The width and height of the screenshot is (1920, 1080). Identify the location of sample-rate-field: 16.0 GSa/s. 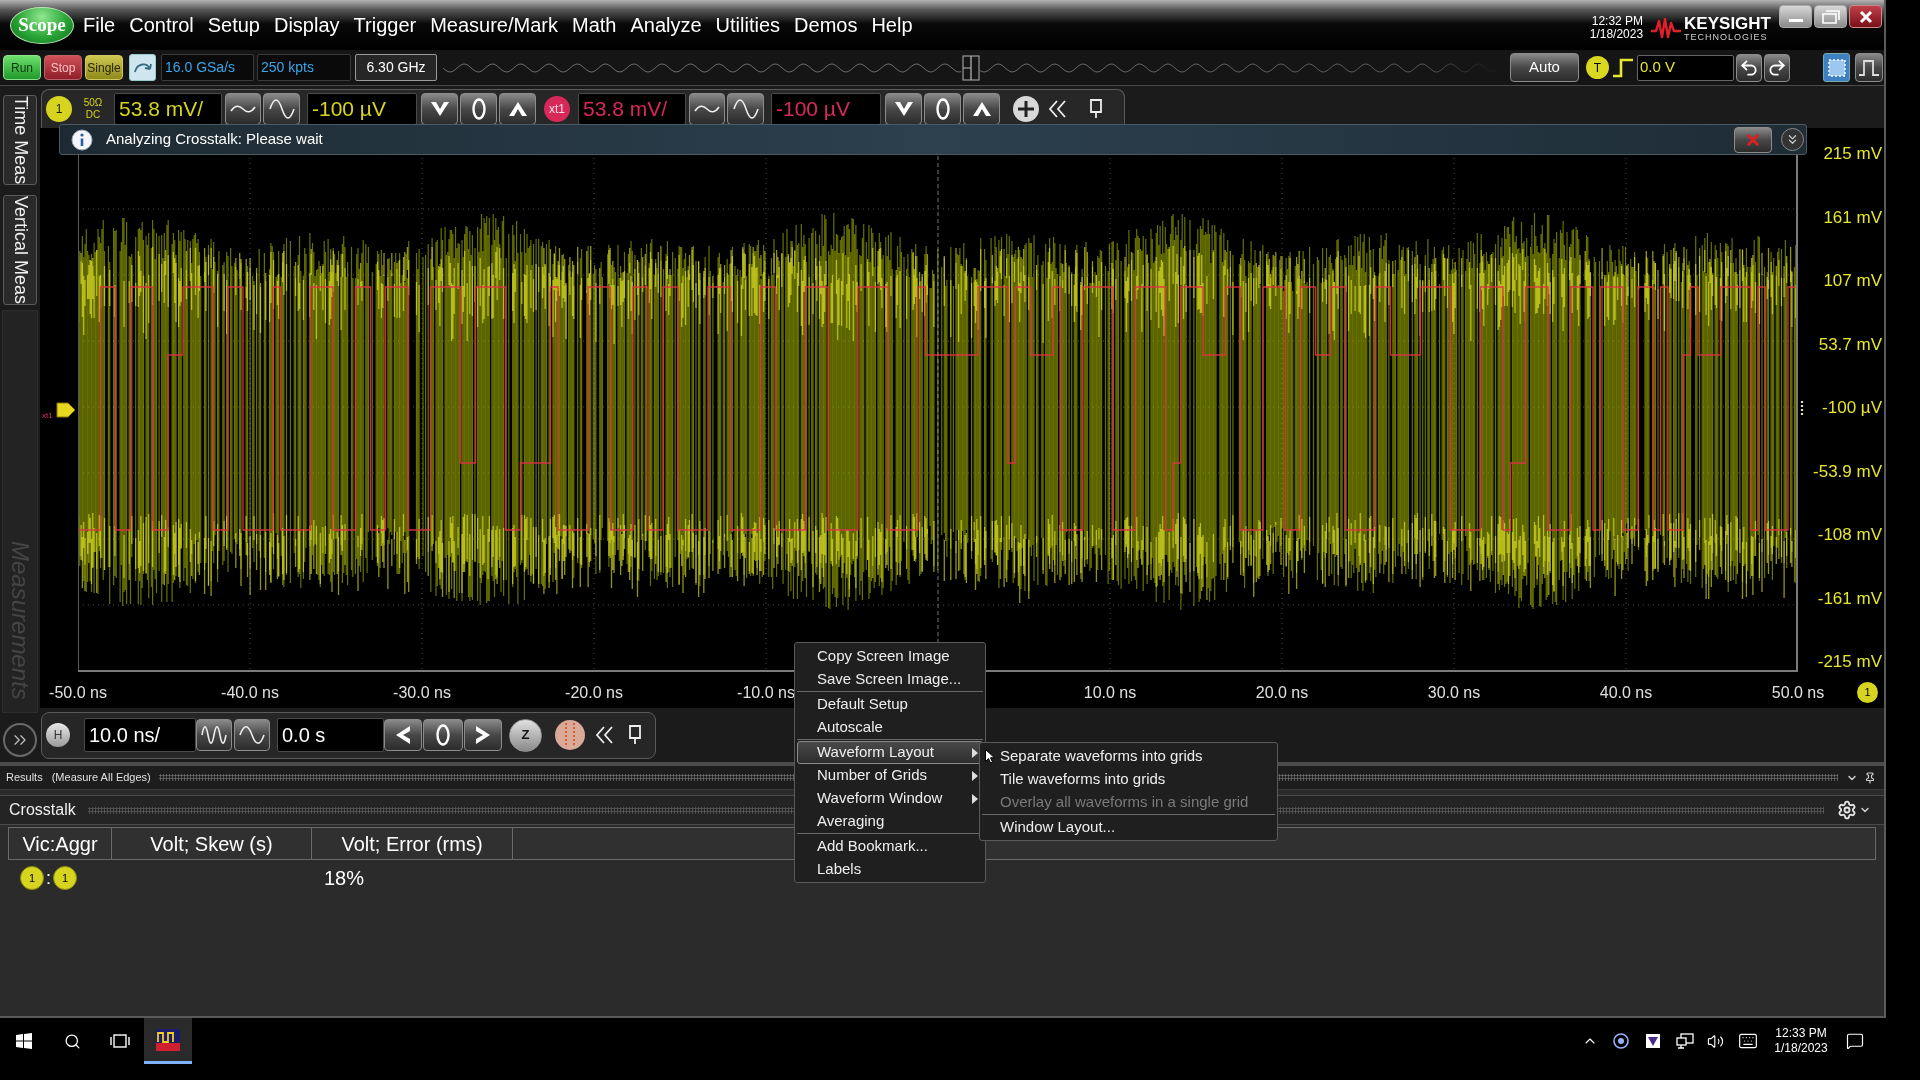
(207, 67).